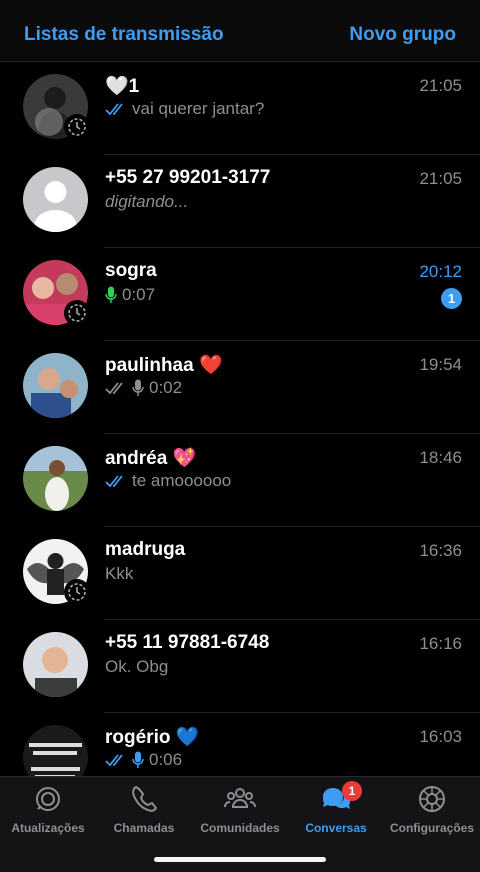 The image size is (480, 872). What do you see at coordinates (240, 387) in the screenshot?
I see `chat-row: paulinhaa ❤️ 19:54 0:02` at bounding box center [240, 387].